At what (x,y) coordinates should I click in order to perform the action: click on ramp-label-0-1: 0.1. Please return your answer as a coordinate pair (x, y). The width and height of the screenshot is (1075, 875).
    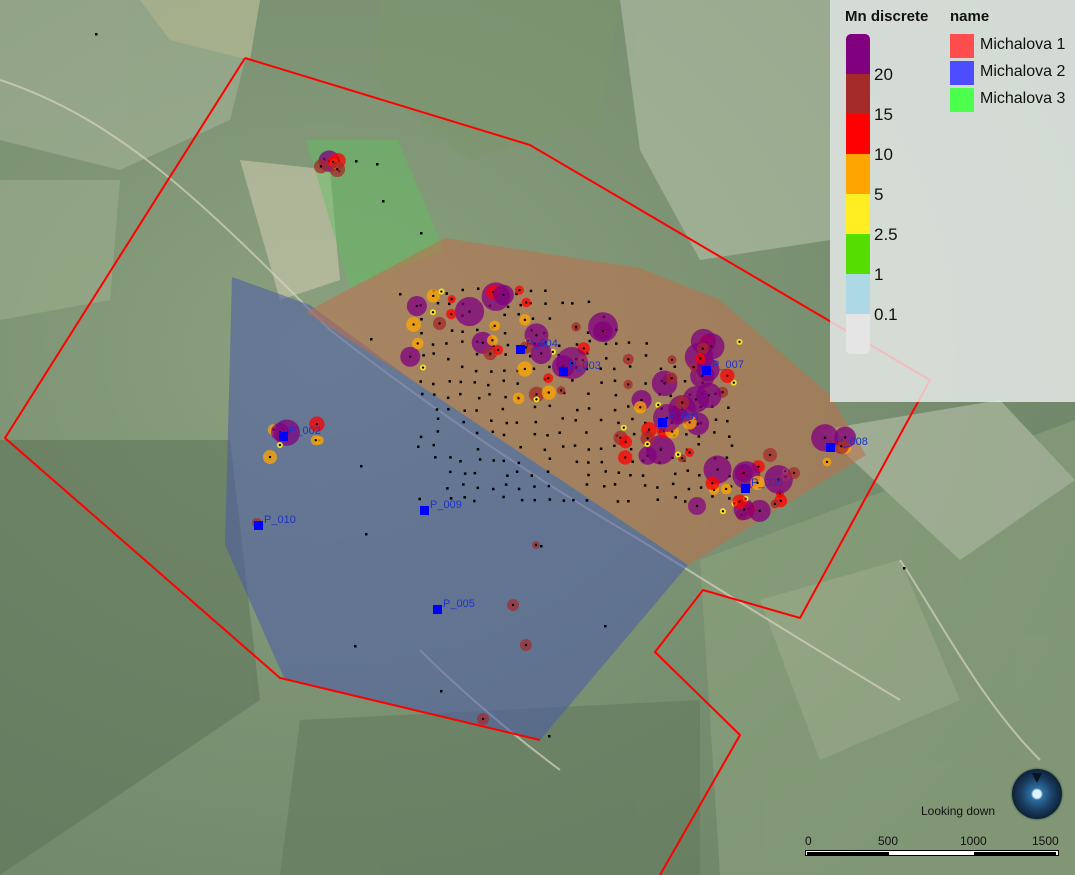
    Looking at the image, I should click on (886, 314).